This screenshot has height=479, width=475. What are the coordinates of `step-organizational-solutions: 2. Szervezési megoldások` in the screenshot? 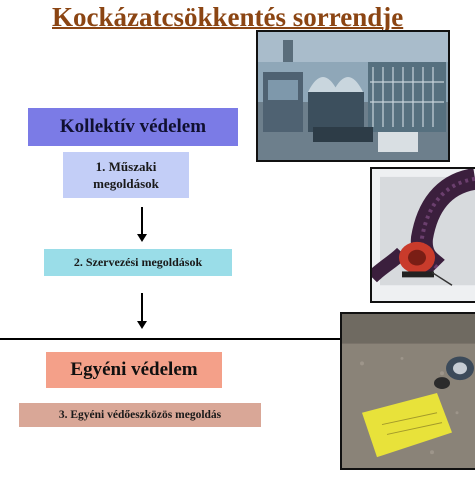 It's located at (138, 262).